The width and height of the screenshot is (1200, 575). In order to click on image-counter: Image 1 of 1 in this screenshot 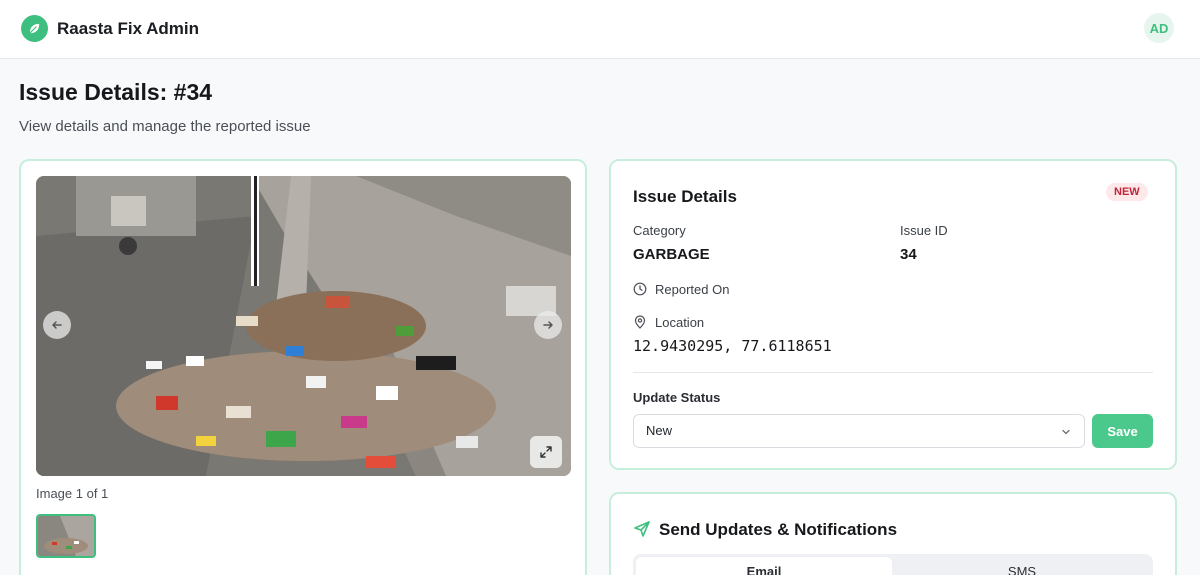, I will do `click(72, 493)`.